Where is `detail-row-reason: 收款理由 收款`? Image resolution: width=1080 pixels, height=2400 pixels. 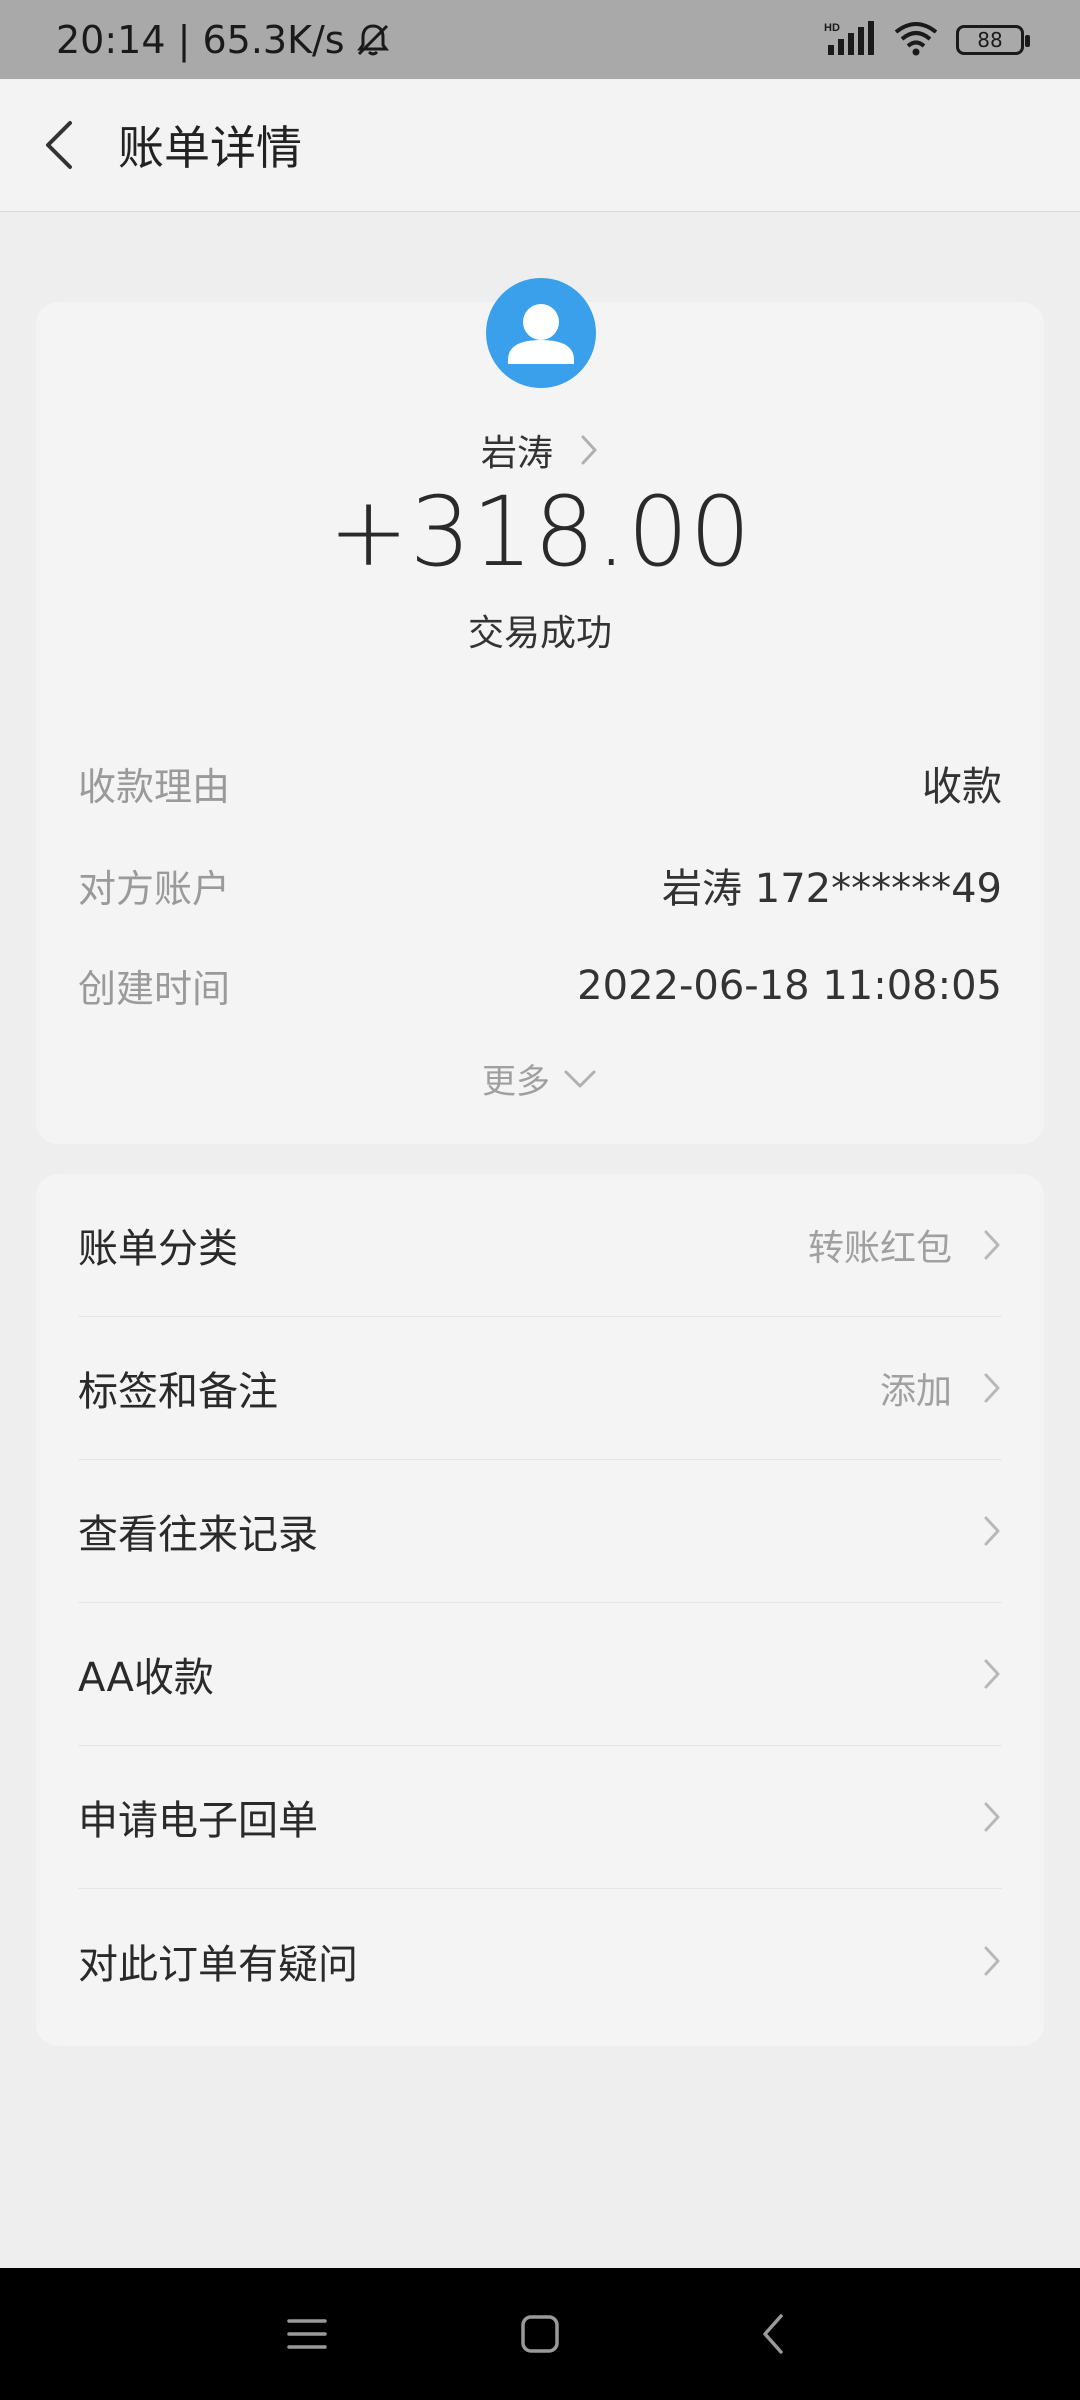
detail-row-reason: 收款理由 收款 is located at coordinates (540, 783).